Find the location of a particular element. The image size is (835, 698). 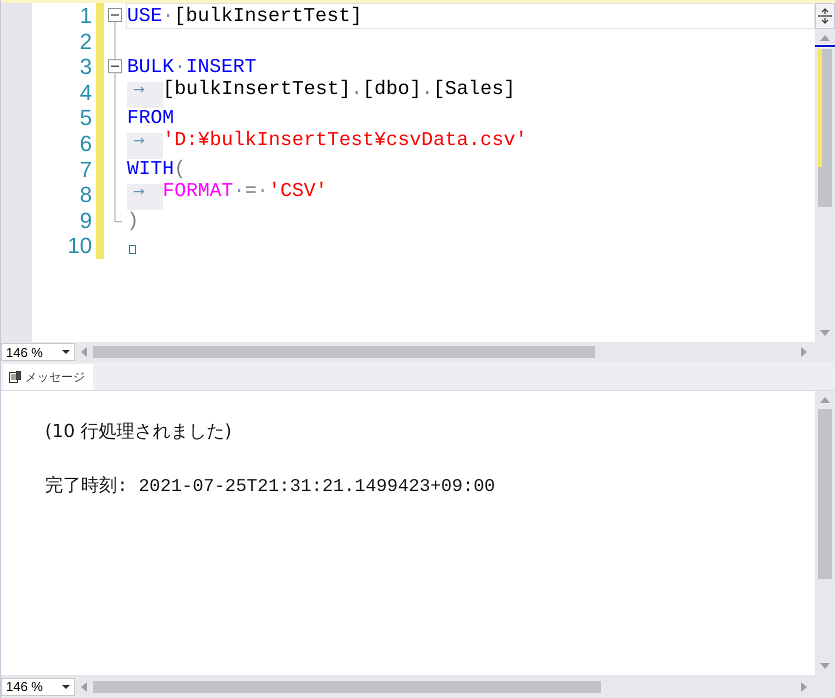

line-number: 6 is located at coordinates (86, 143).